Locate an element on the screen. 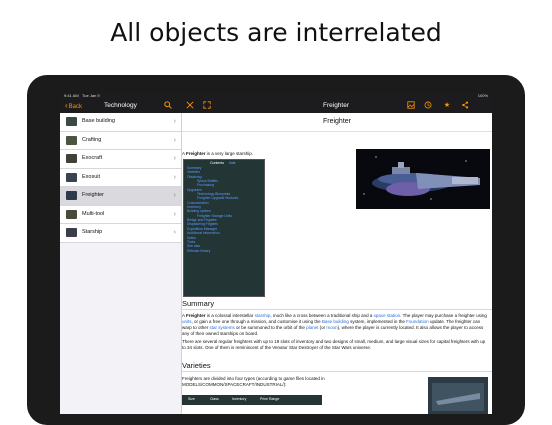 This screenshot has width=552, height=425. toc-hide-link: hide is located at coordinates (232, 163).